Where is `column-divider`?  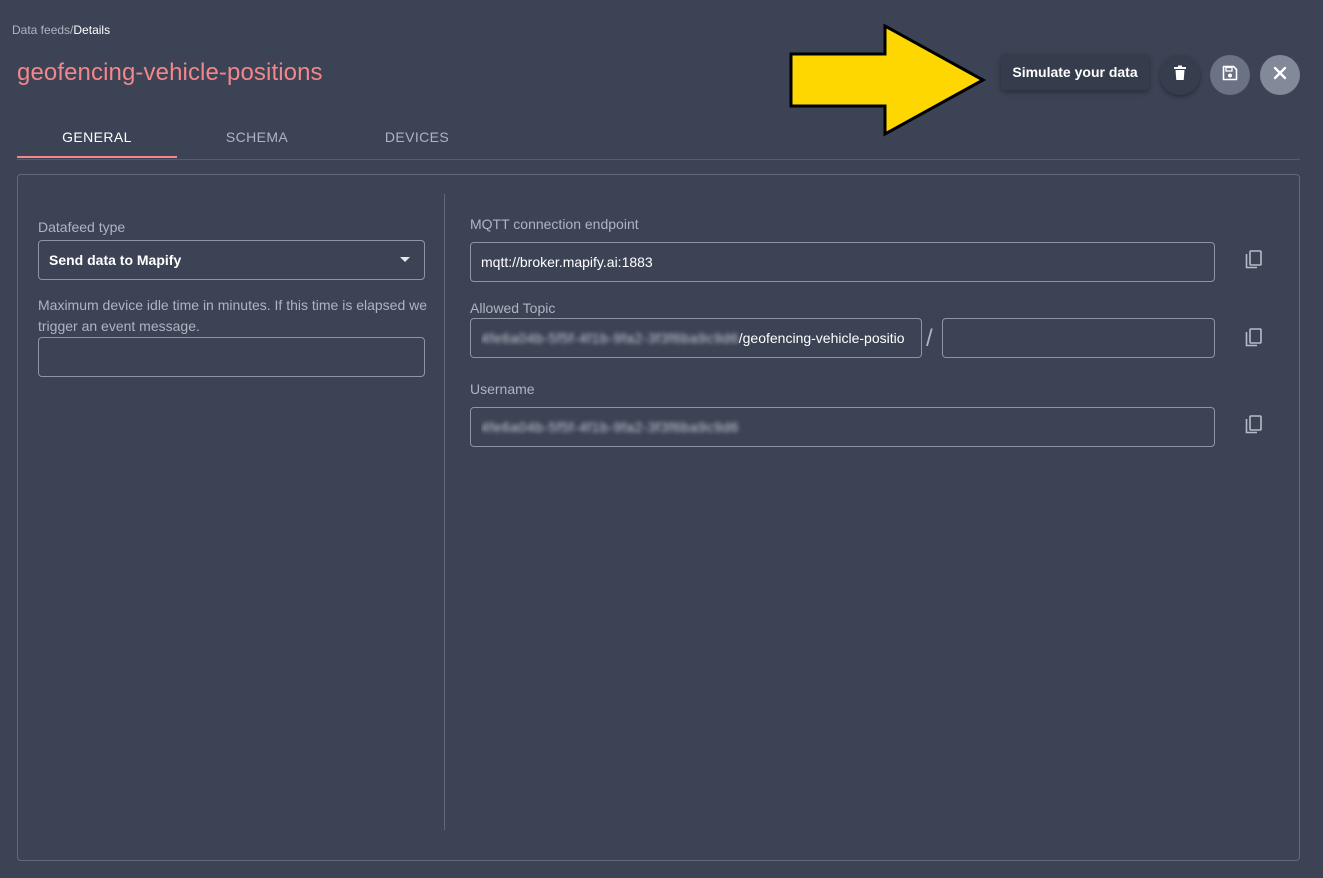
column-divider is located at coordinates (444, 512).